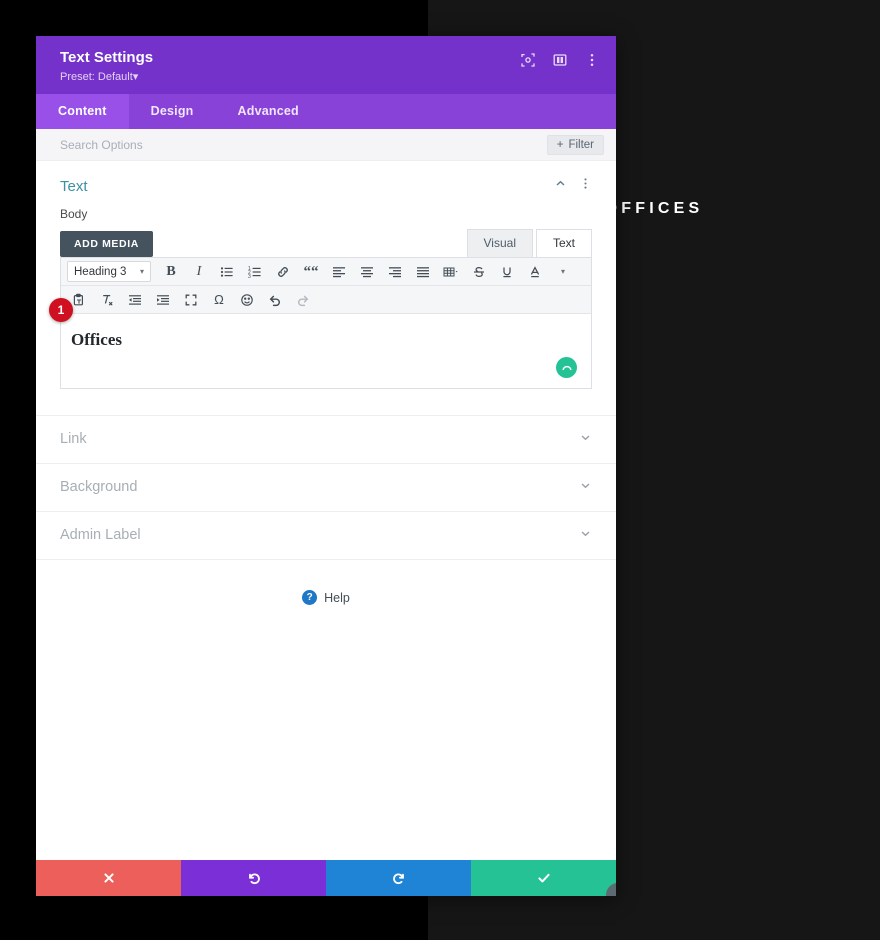 The image size is (880, 940). Describe the element at coordinates (141, 271) in the screenshot. I see `chevron-down-icon: ▾` at that location.